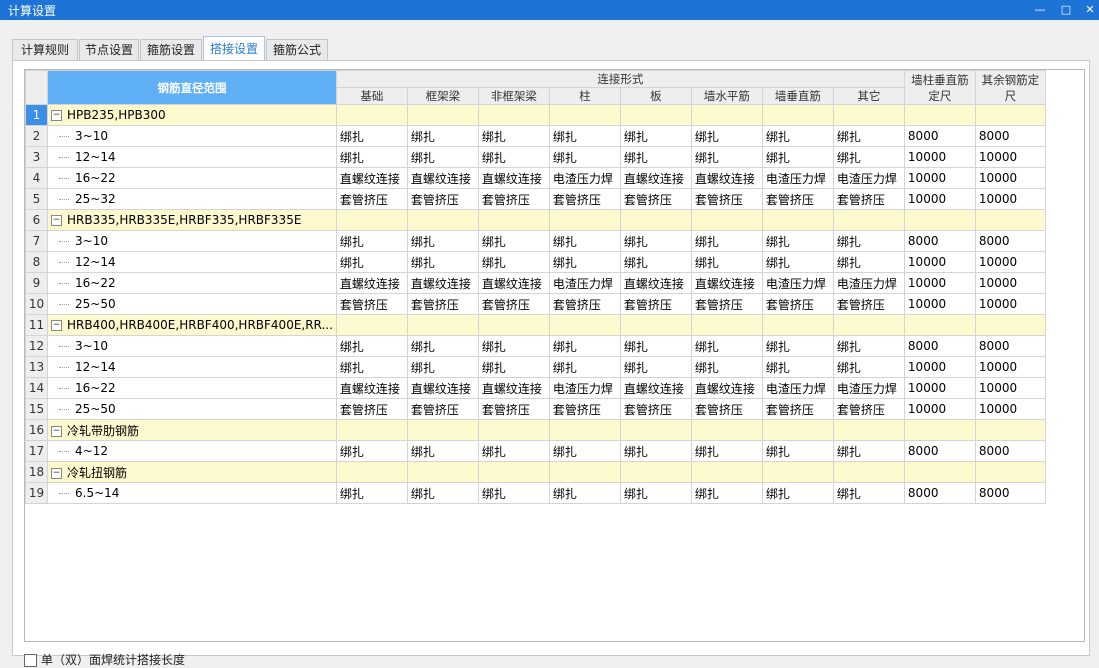  What do you see at coordinates (36, 220) in the screenshot?
I see `row-number: 6` at bounding box center [36, 220].